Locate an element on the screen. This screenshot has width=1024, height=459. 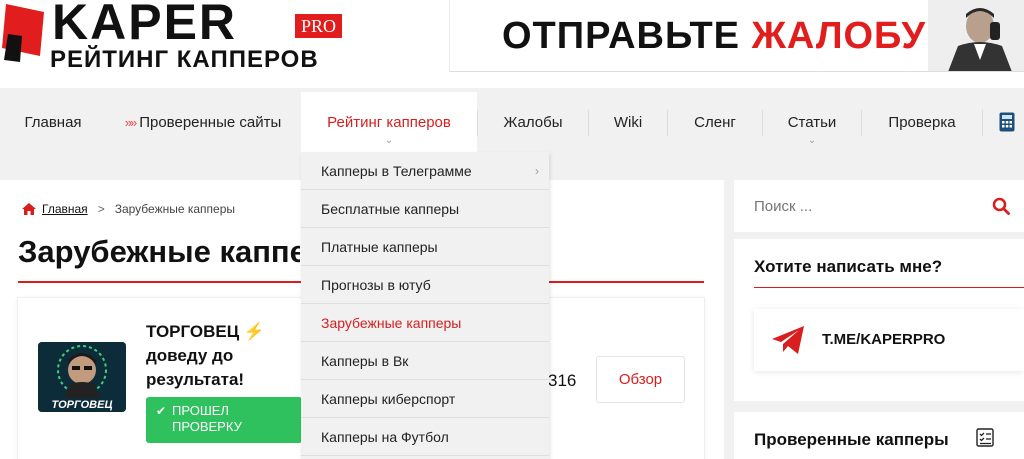
dropdown-item-label: Капперы в Телеграмме is located at coordinates (396, 170).